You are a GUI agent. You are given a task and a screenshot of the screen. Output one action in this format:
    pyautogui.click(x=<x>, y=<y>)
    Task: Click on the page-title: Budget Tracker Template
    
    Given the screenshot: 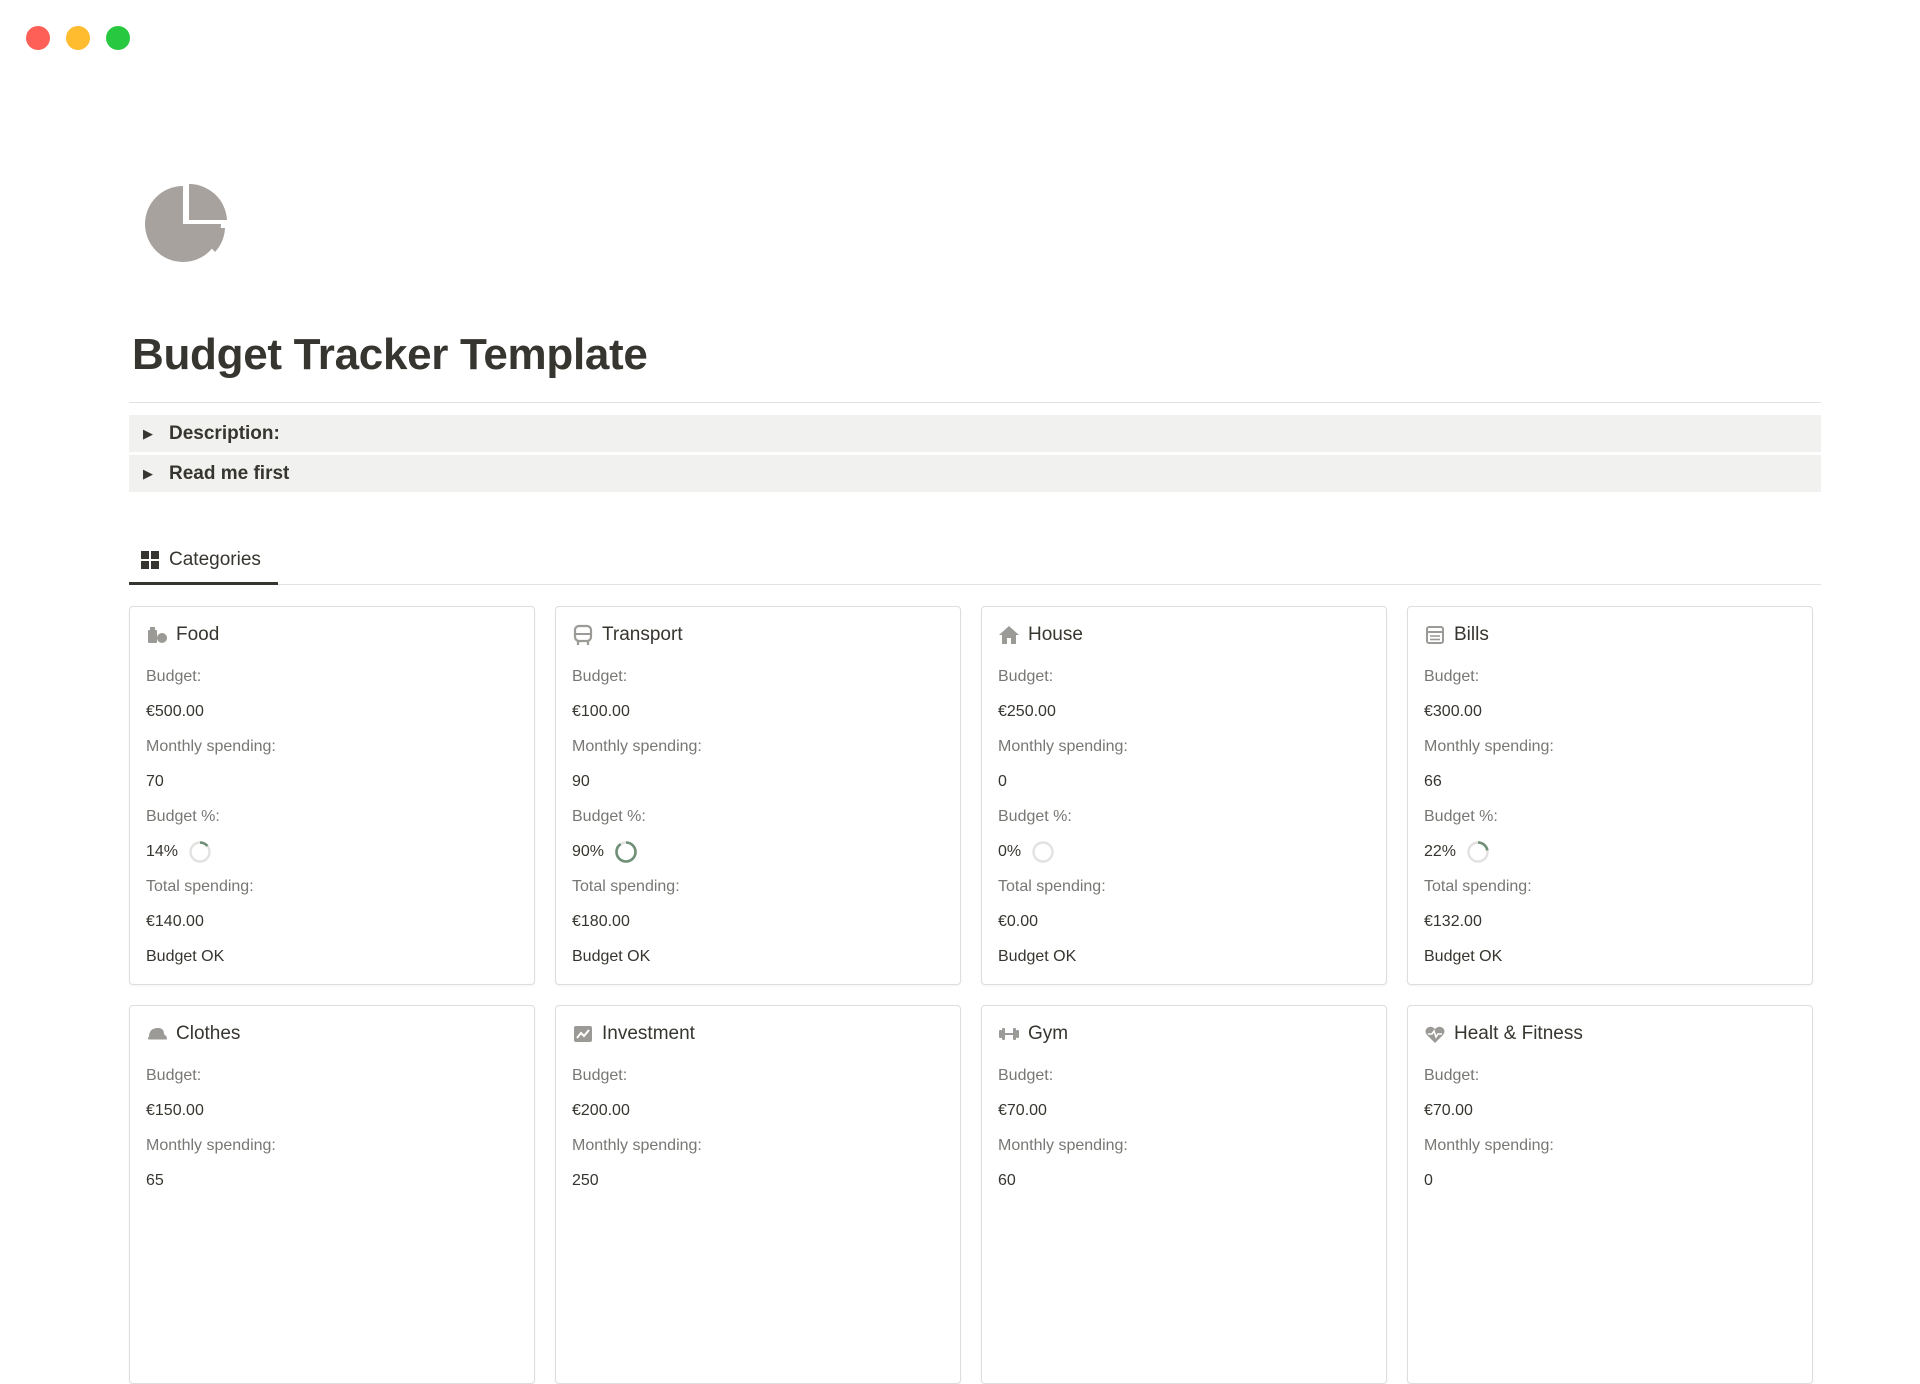 What is the action you would take?
    pyautogui.click(x=390, y=354)
    